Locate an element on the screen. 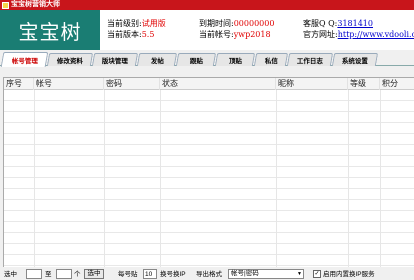 The height and width of the screenshot is (280, 414). level-value: 试用版 is located at coordinates (153, 23).